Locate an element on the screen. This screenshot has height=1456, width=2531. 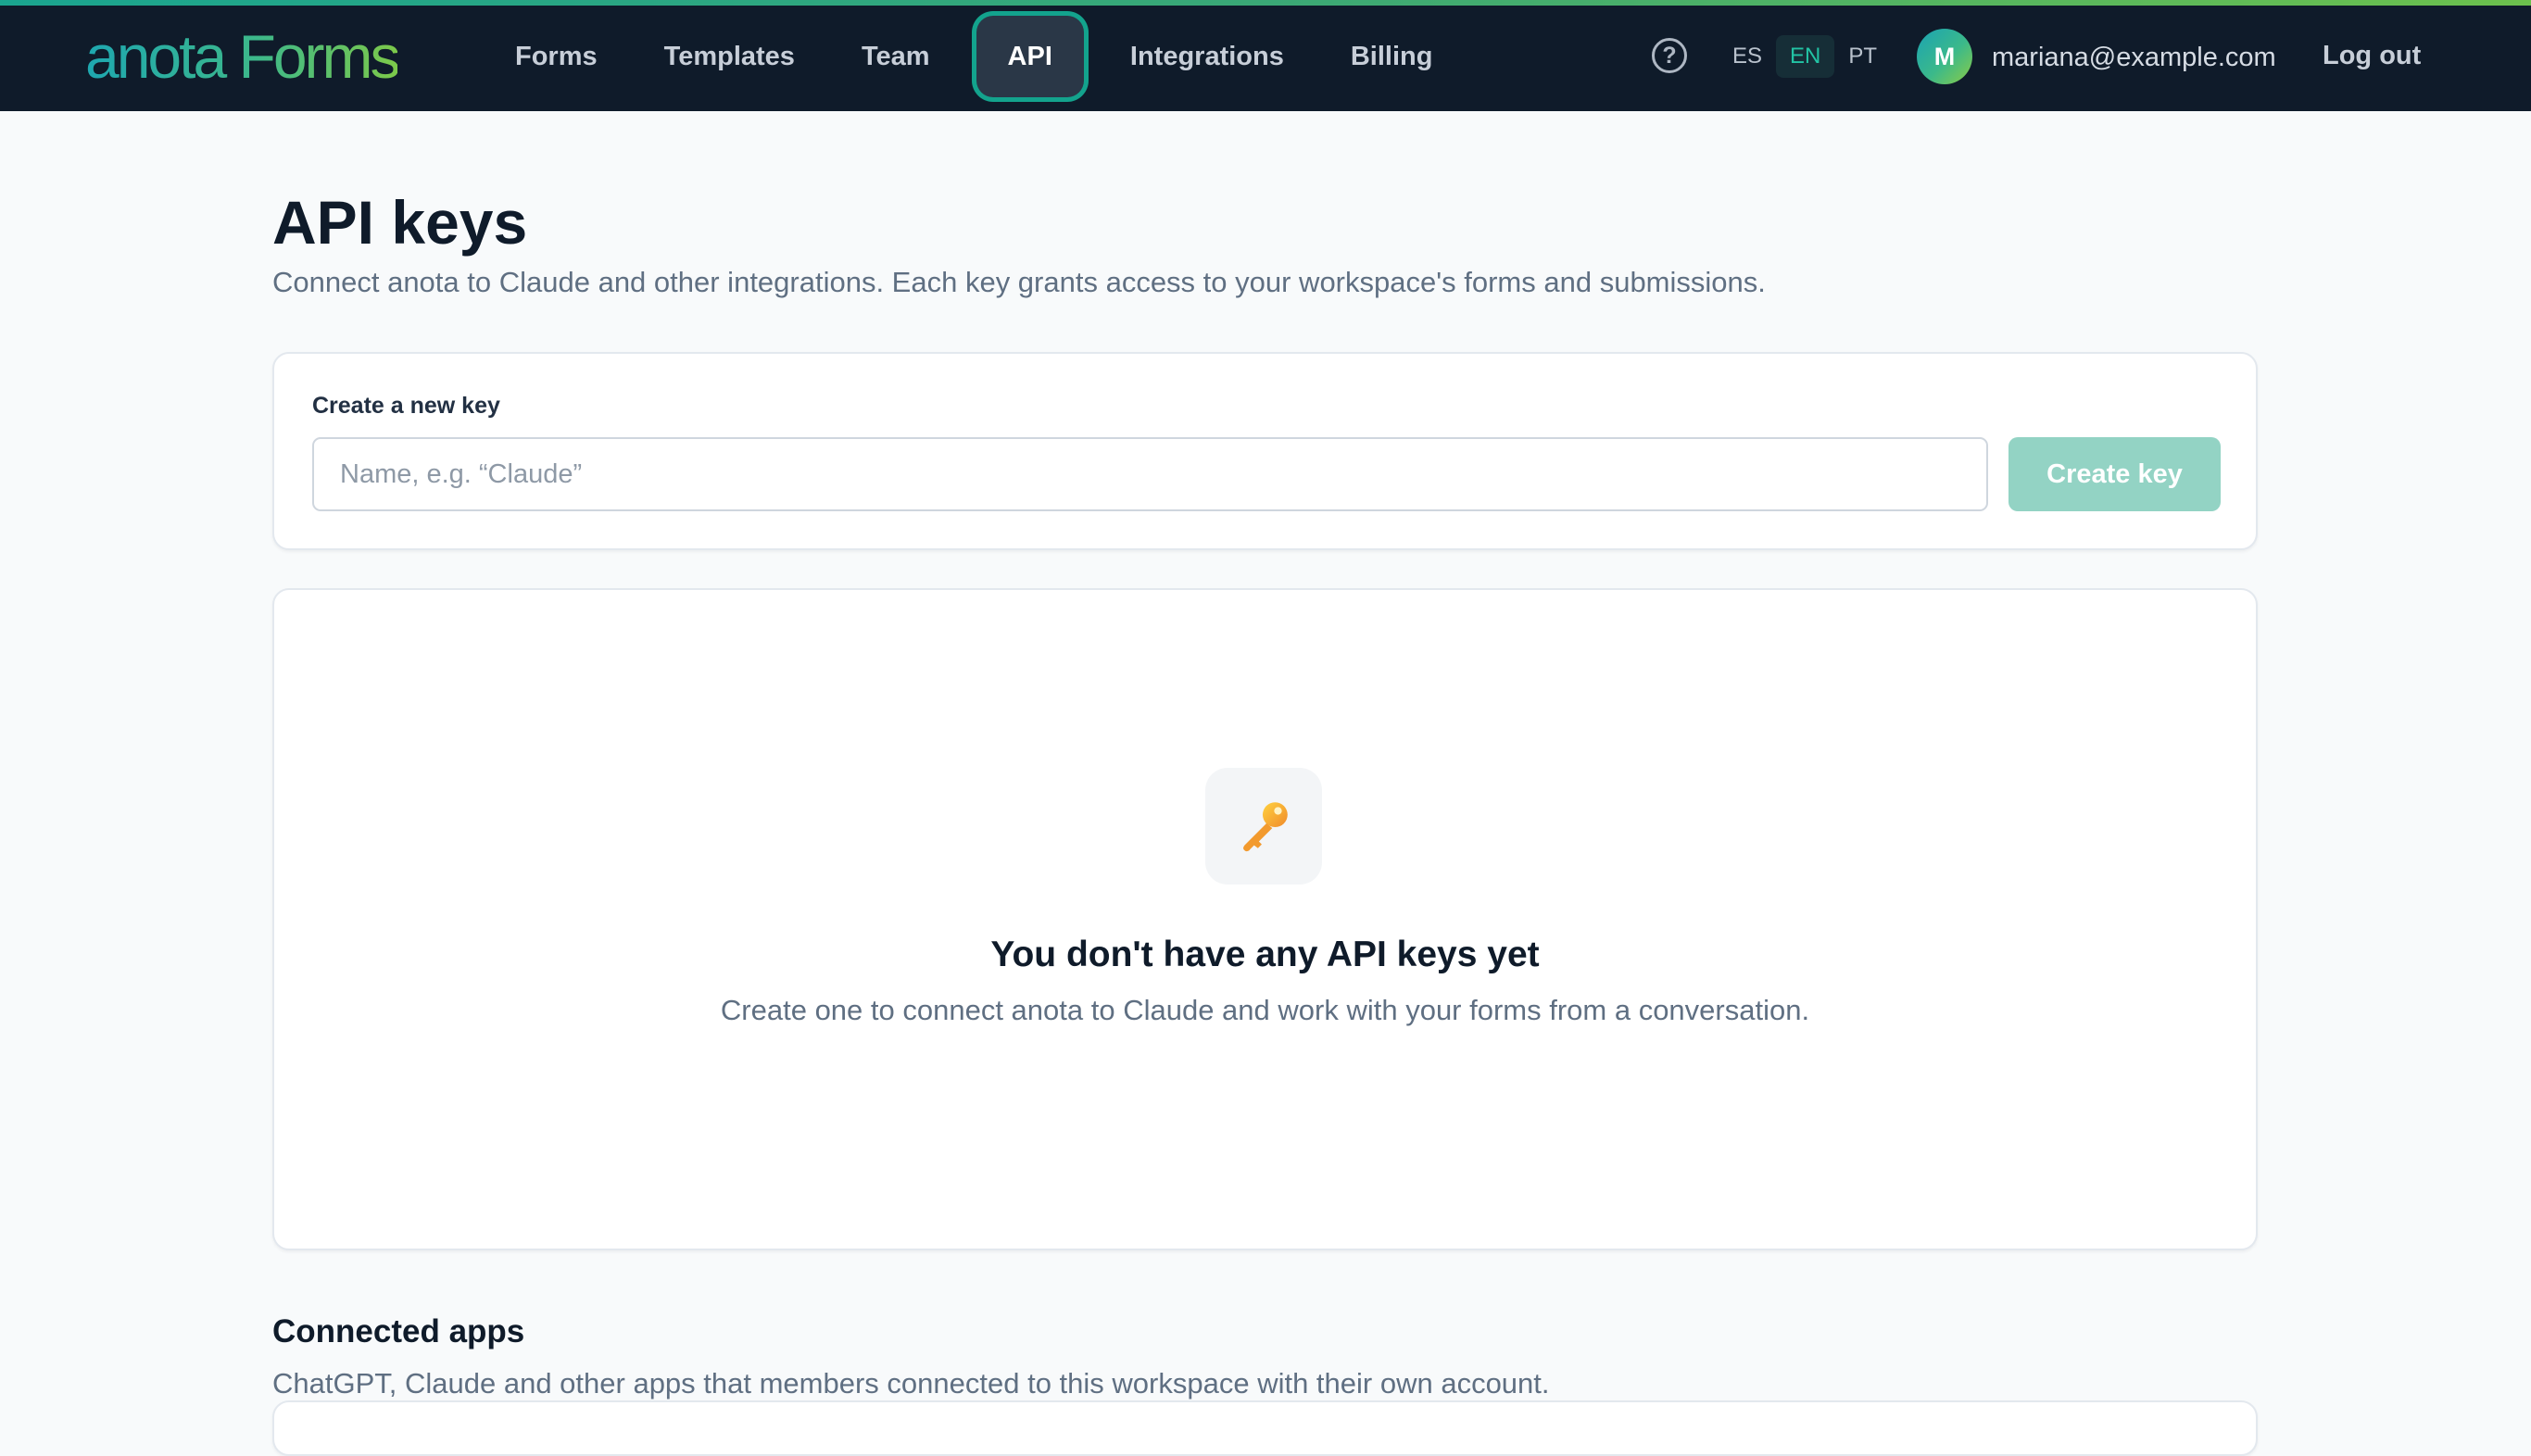
lang-en: EN is located at coordinates (1805, 56).